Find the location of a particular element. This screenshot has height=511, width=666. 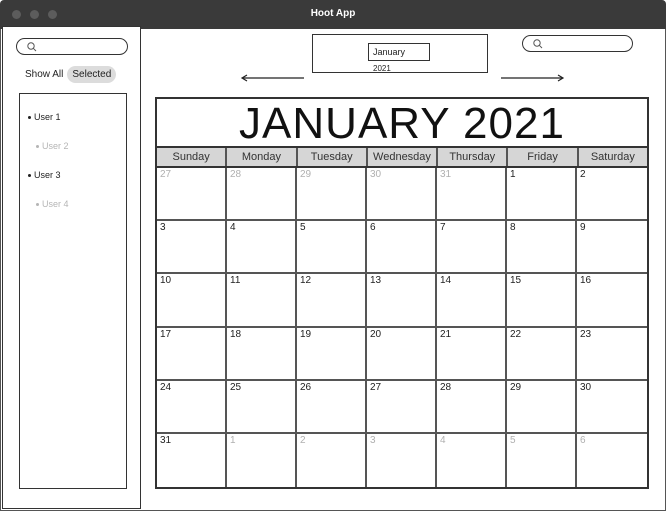

day-number: 14 is located at coordinates (446, 281).